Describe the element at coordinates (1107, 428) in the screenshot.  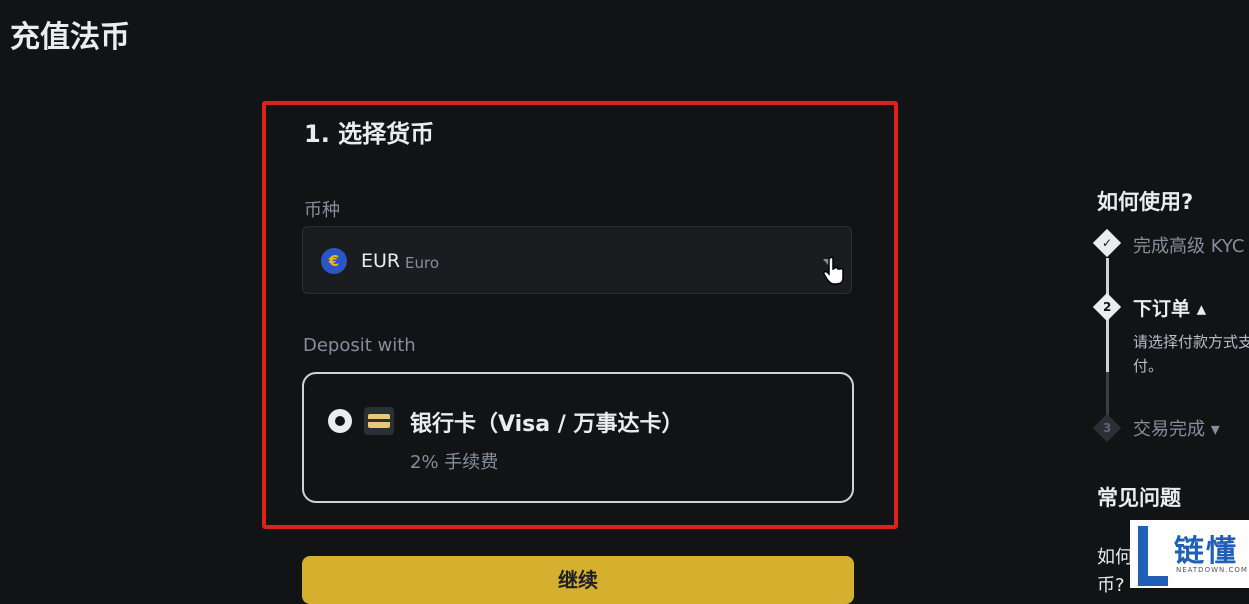
I see `step-3-marker: 3` at that location.